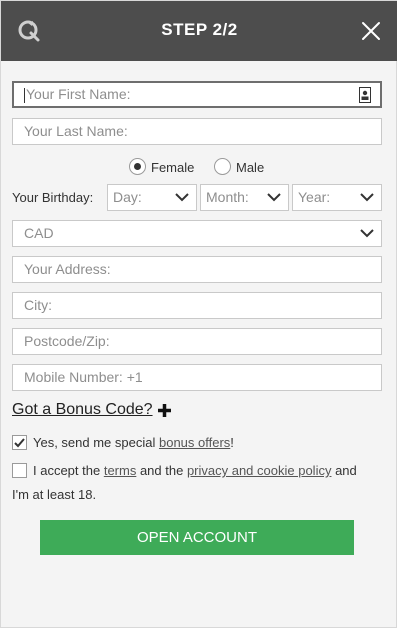 The image size is (397, 628). What do you see at coordinates (344, 470) in the screenshot?
I see `terms-text-3: and` at bounding box center [344, 470].